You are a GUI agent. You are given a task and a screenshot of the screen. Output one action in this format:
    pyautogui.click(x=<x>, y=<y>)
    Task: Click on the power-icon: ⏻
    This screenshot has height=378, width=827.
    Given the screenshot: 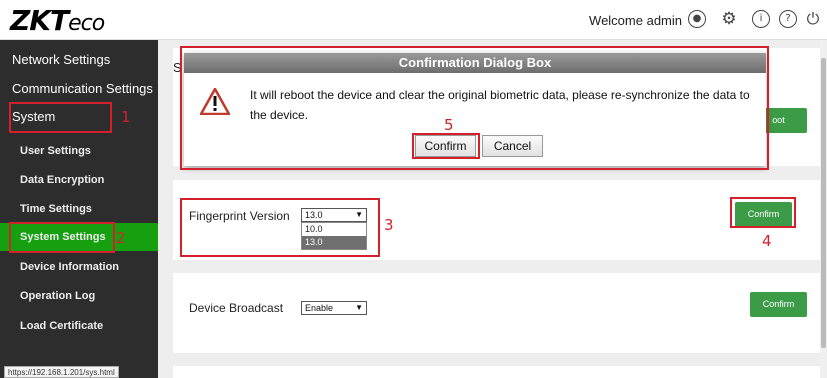 What is the action you would take?
    pyautogui.click(x=813, y=19)
    